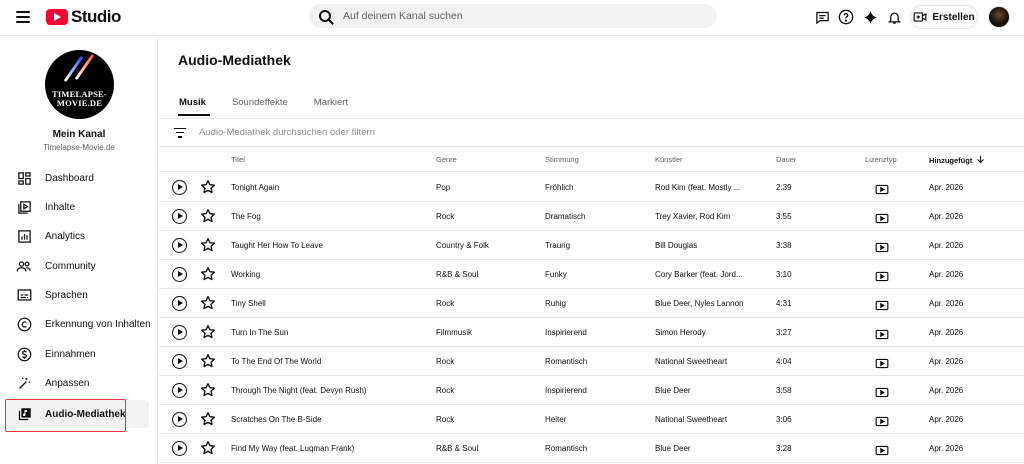  I want to click on account-avatar, so click(999, 17).